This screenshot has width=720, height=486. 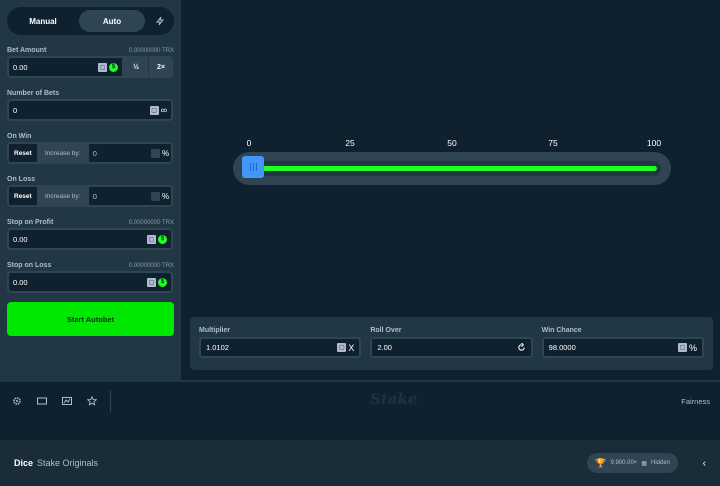 I want to click on tab-manual: Manual, so click(x=43, y=21).